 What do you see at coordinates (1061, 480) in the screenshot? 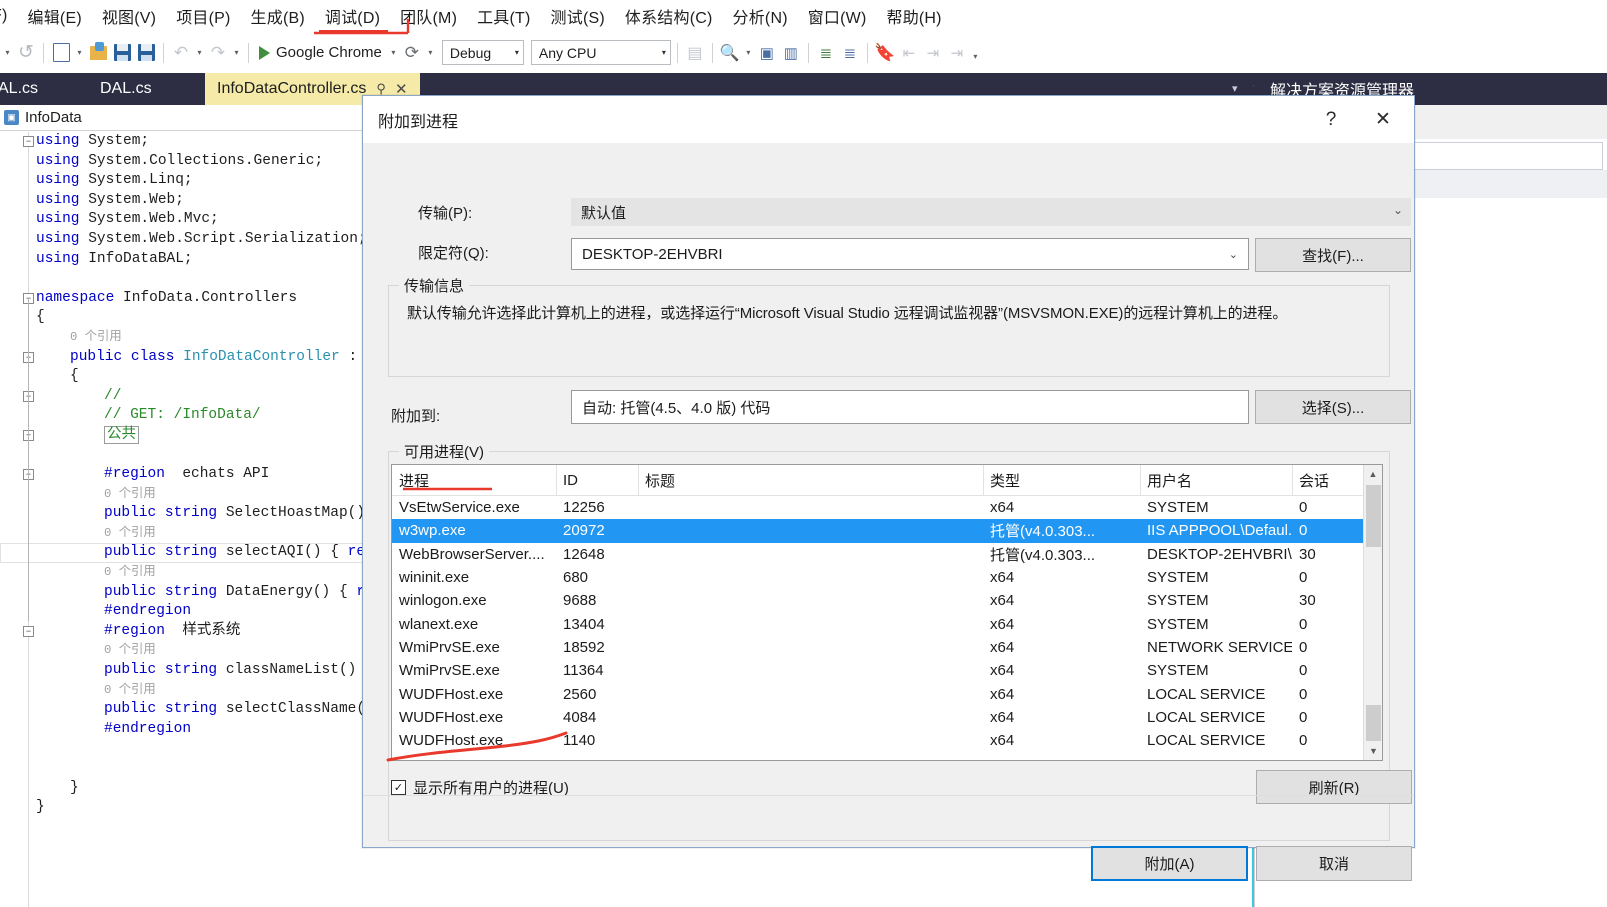
I see `process-column-header-3: 类型` at bounding box center [1061, 480].